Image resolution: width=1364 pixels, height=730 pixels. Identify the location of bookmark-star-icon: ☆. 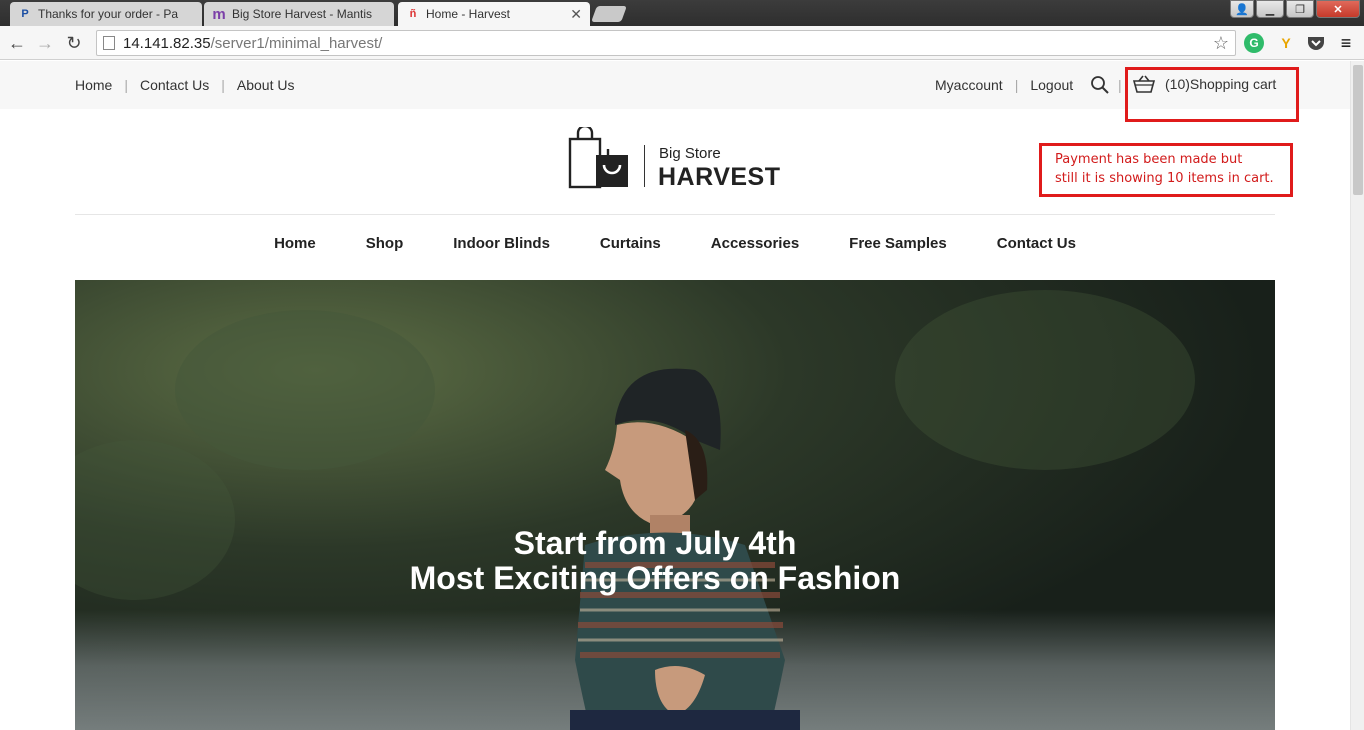
(1221, 43).